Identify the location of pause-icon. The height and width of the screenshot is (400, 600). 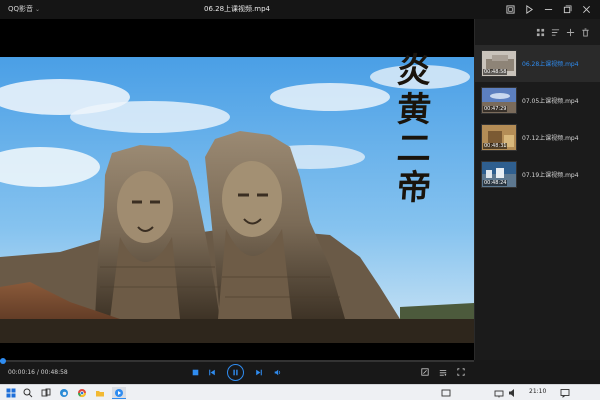
(235, 372).